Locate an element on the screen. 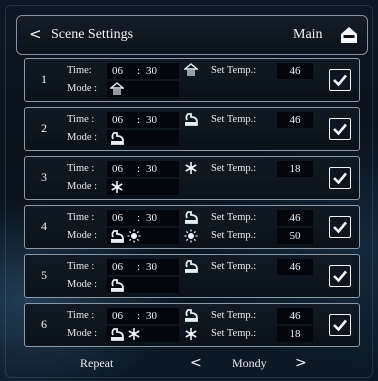 This screenshot has width=378, height=381. scene-row-5: 5 Time : 06 : 30 Mode : Set Temp.: 46 is located at coordinates (192, 276).